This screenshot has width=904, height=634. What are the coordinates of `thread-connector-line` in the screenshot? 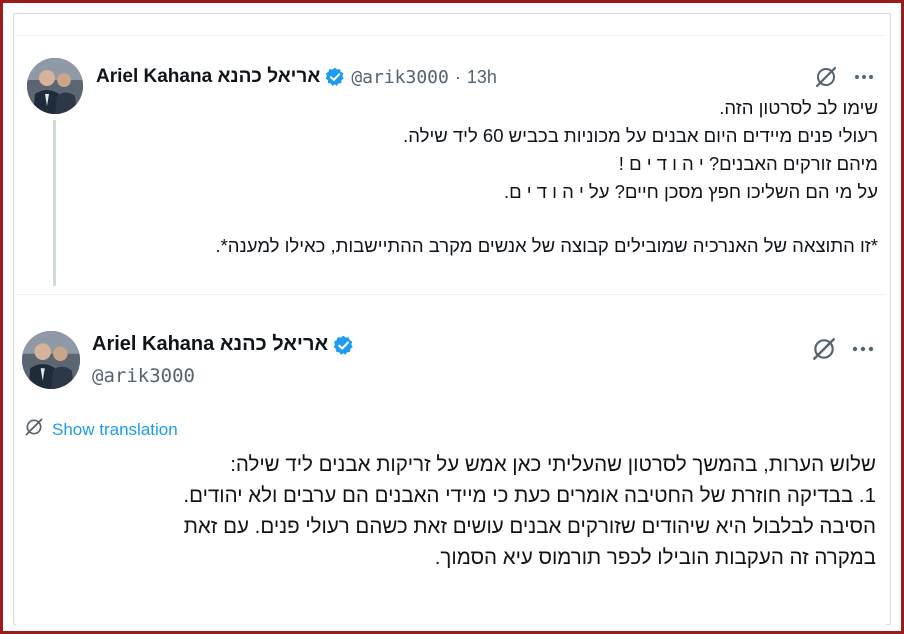 It's located at (54, 203).